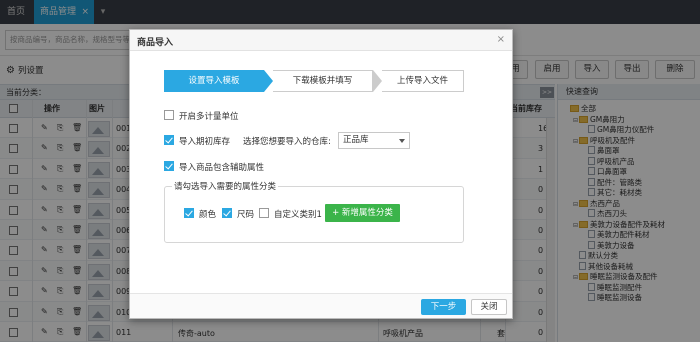 This screenshot has height=342, width=700. What do you see at coordinates (214, 81) in the screenshot?
I see `step-set-template: 设置导入模板` at bounding box center [214, 81].